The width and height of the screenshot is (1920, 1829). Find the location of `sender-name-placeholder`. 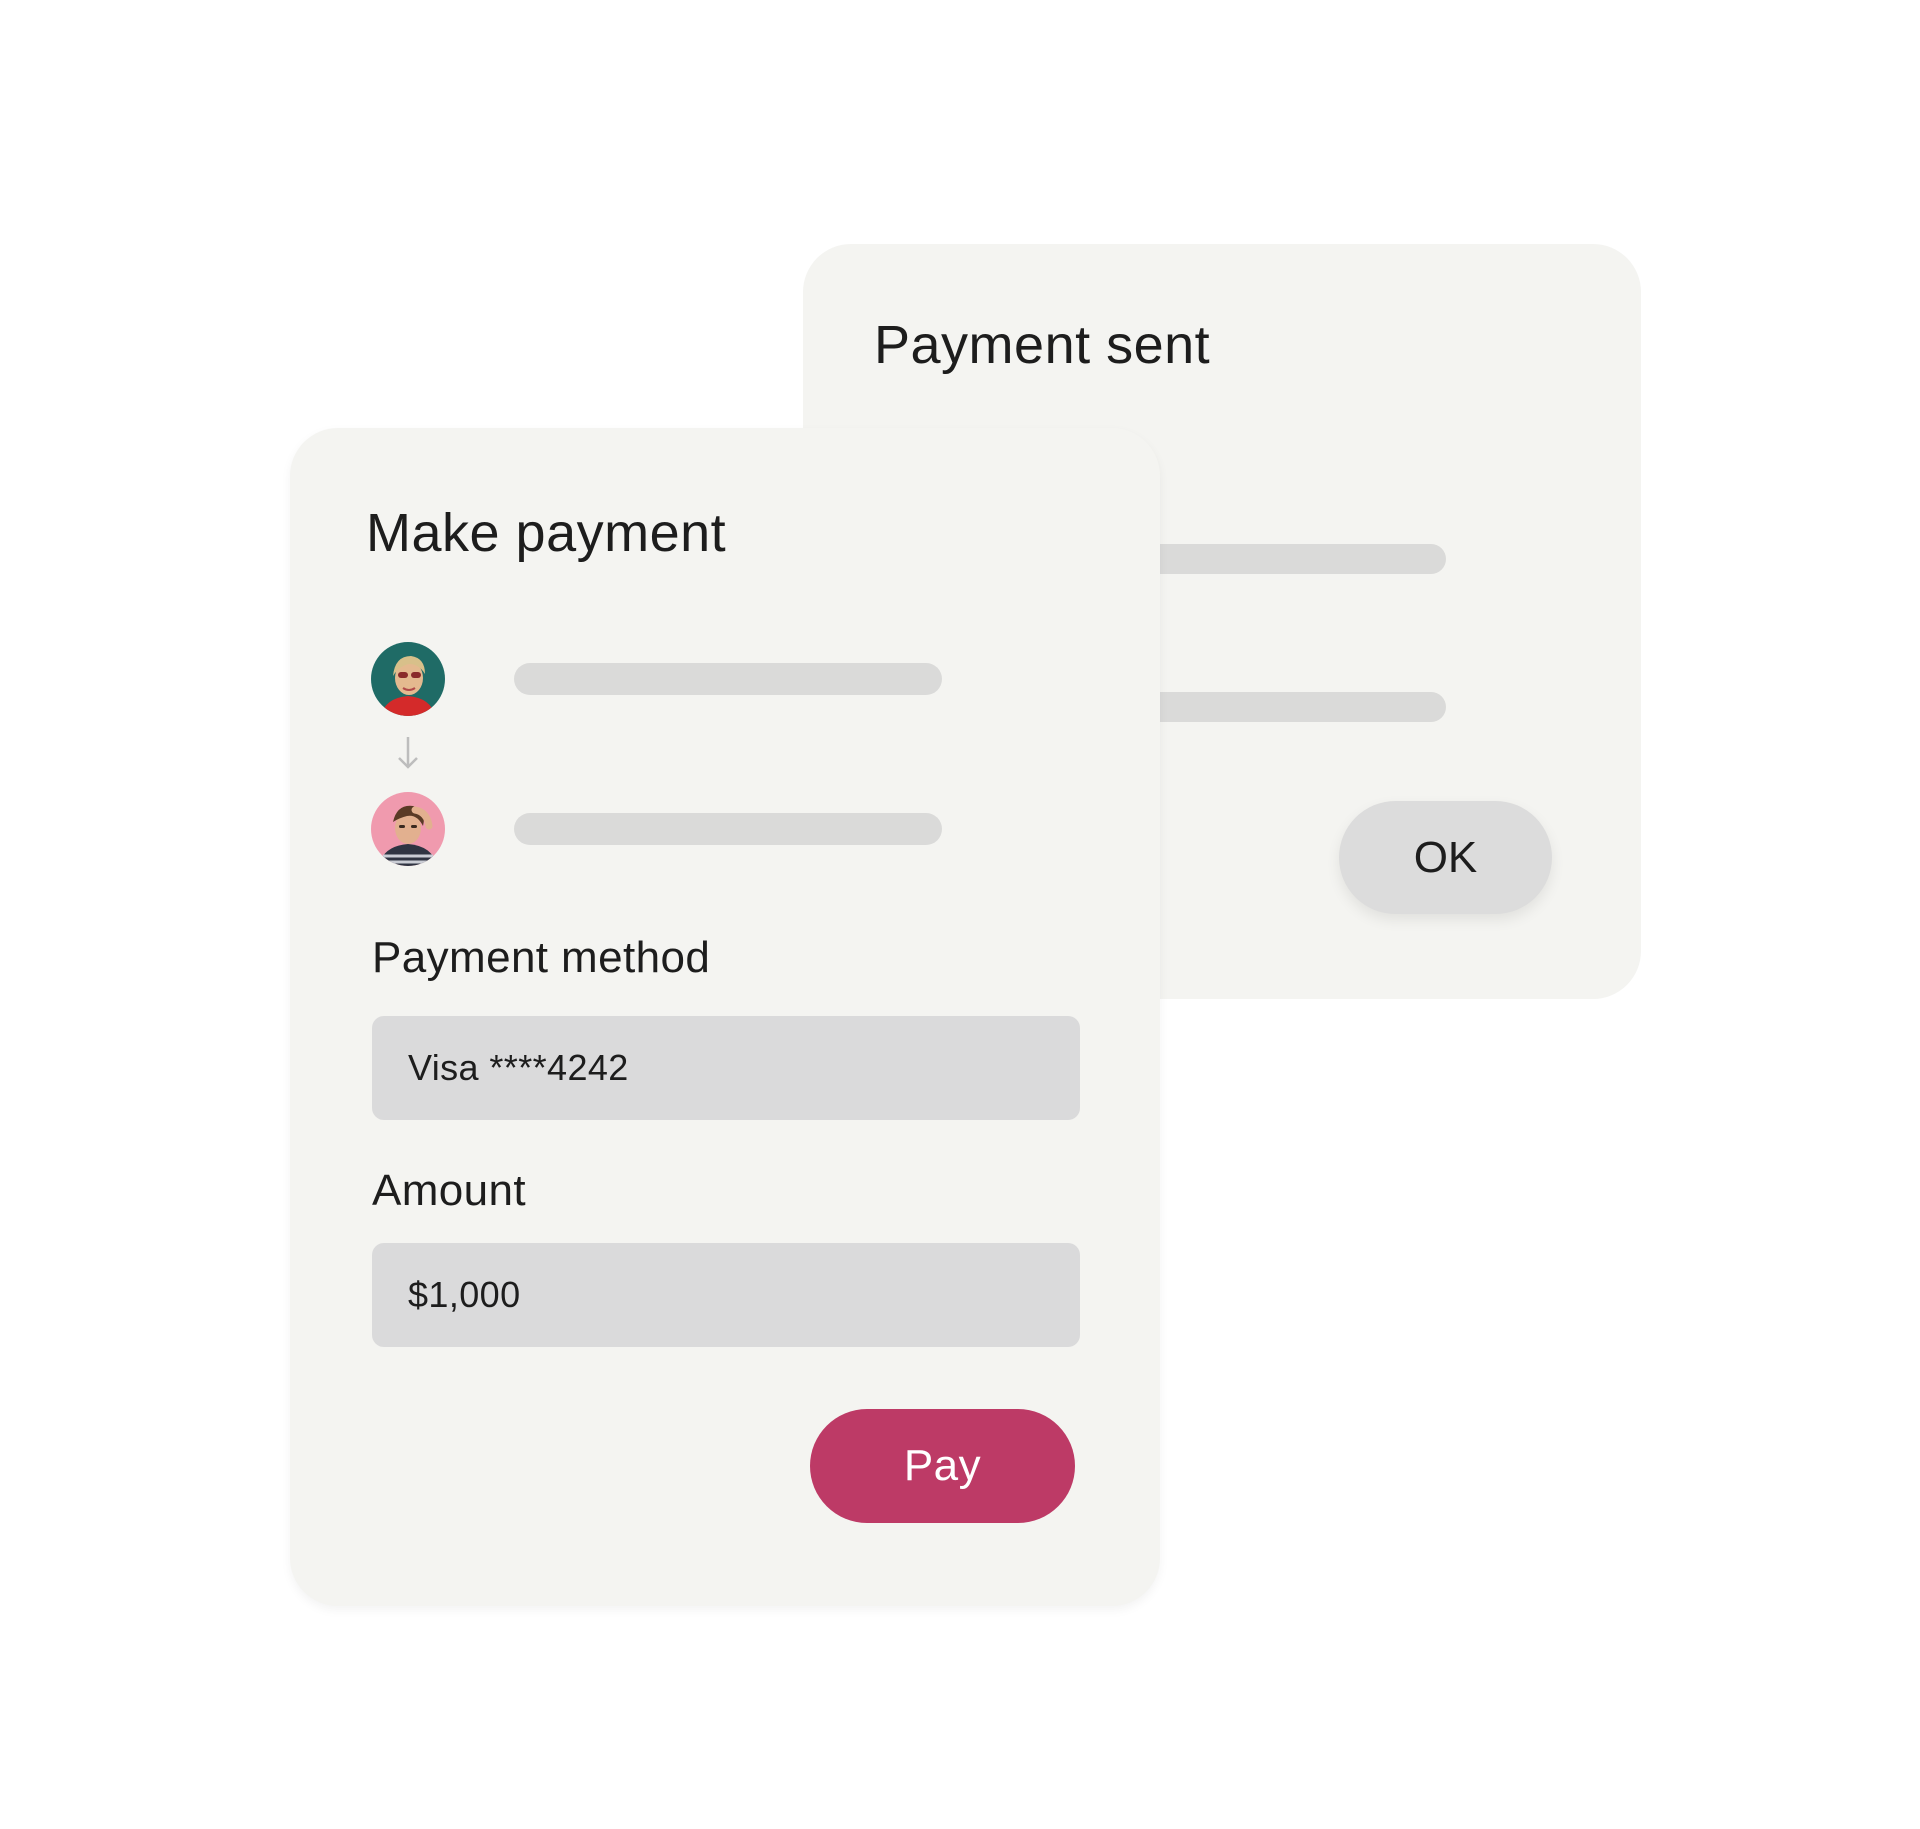

sender-name-placeholder is located at coordinates (728, 679).